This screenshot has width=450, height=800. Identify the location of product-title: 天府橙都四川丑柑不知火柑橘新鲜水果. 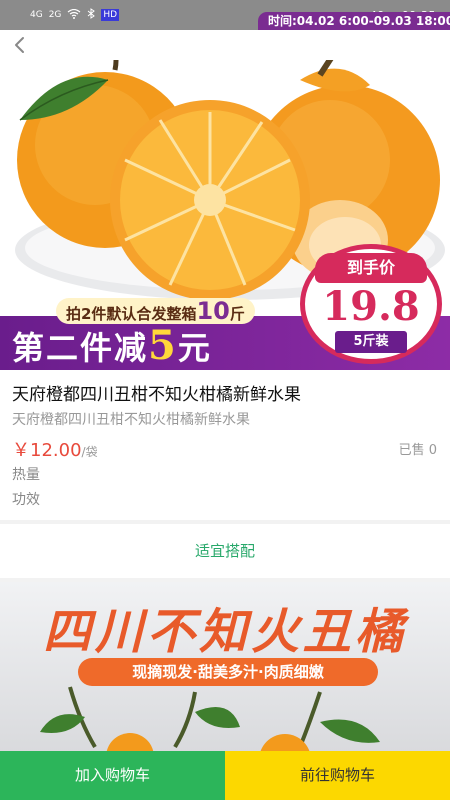
(156, 395).